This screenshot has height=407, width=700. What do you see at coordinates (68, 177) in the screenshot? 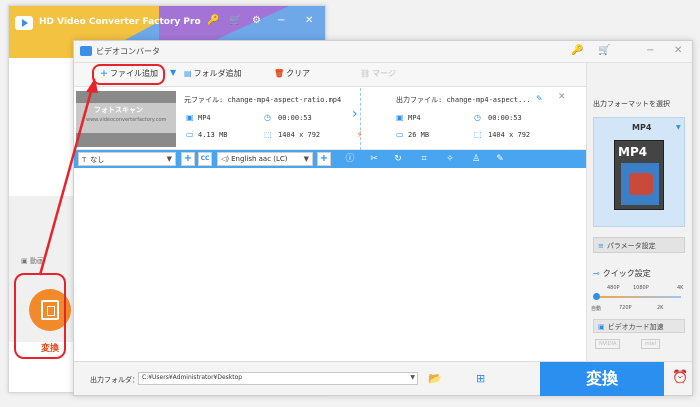
I see `annotation-arrow` at bounding box center [68, 177].